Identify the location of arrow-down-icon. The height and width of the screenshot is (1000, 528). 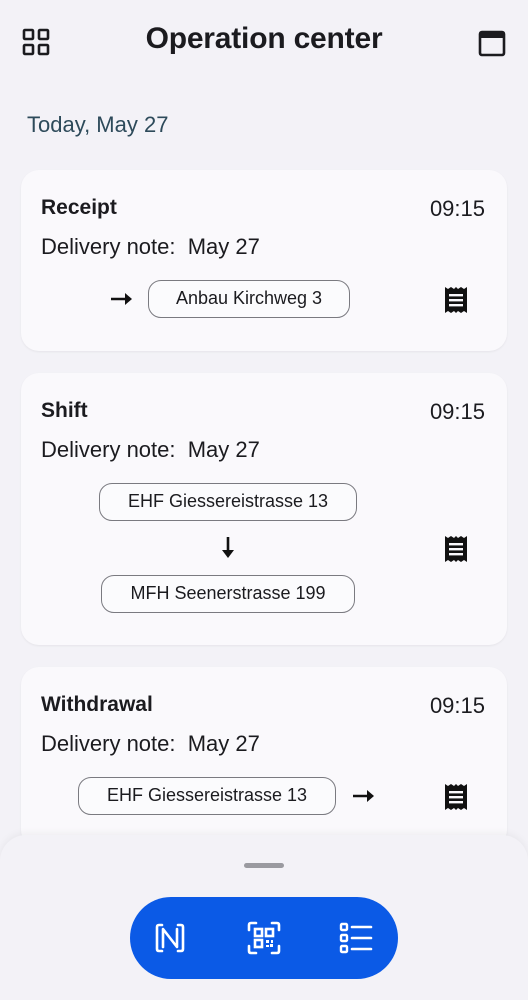
(228, 547).